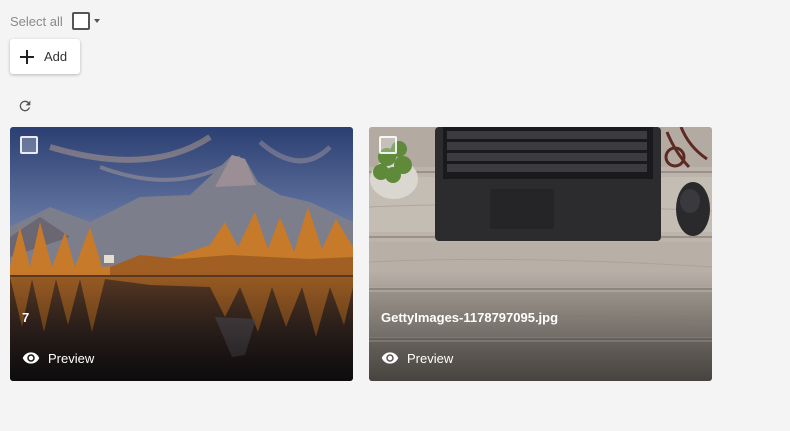 This screenshot has width=790, height=431. Describe the element at coordinates (80, 21) in the screenshot. I see `select-all-checkbox` at that location.